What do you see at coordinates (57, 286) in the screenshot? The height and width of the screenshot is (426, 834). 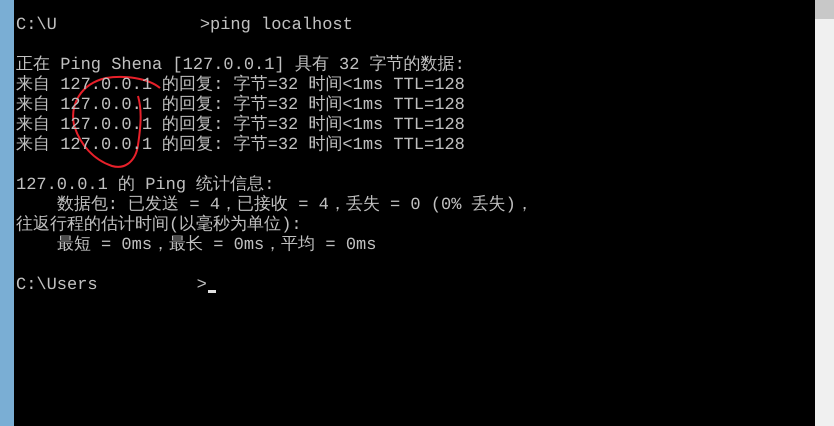 I see `prompt-path: C:\Users` at bounding box center [57, 286].